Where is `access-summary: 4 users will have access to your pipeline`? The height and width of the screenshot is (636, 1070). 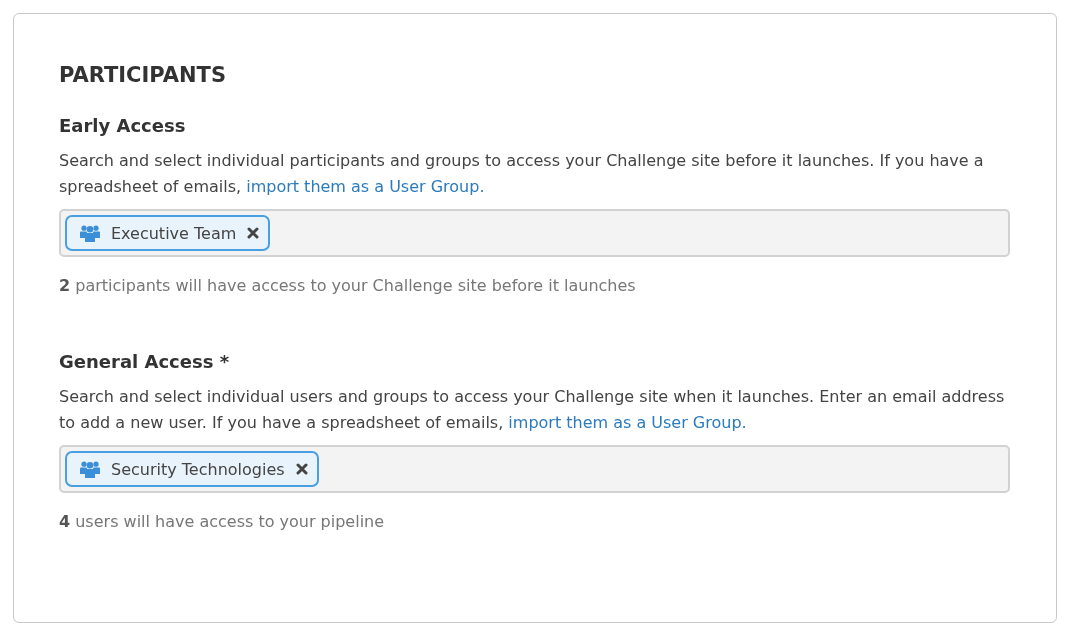
access-summary: 4 users will have access to your pipeline is located at coordinates (222, 522).